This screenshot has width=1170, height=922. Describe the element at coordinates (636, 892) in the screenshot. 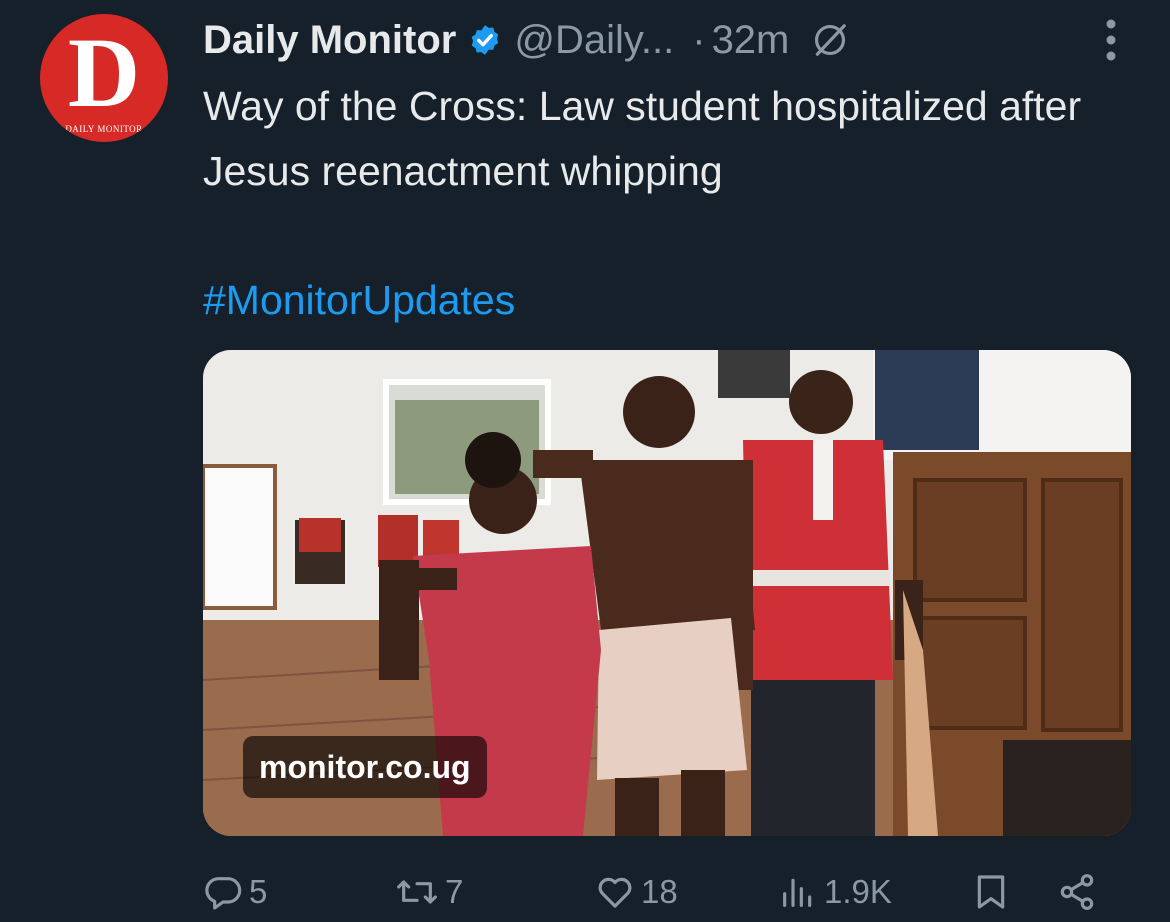

I see `like-button: 18` at that location.